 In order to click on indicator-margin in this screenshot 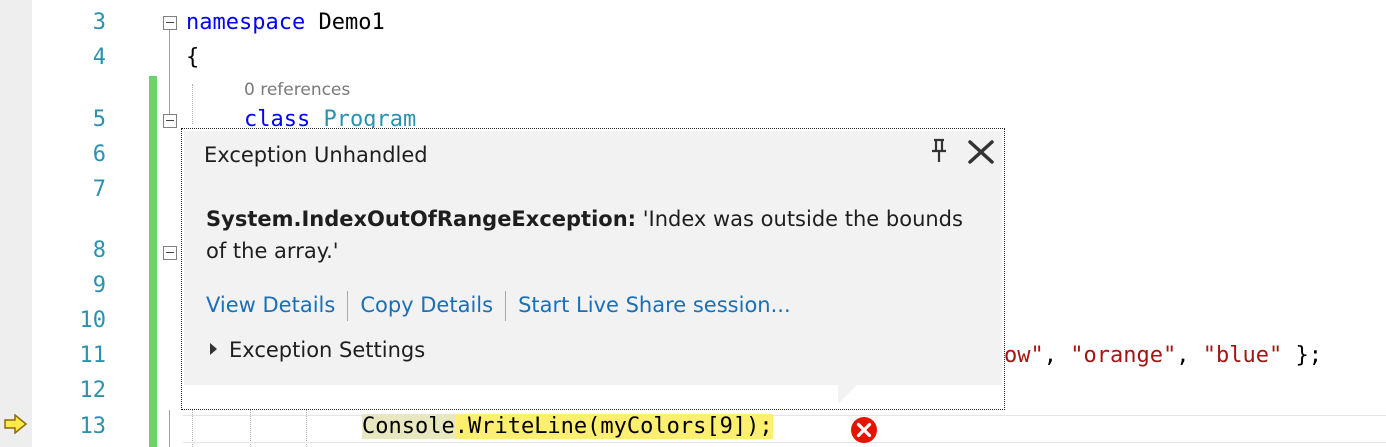, I will do `click(16, 223)`.